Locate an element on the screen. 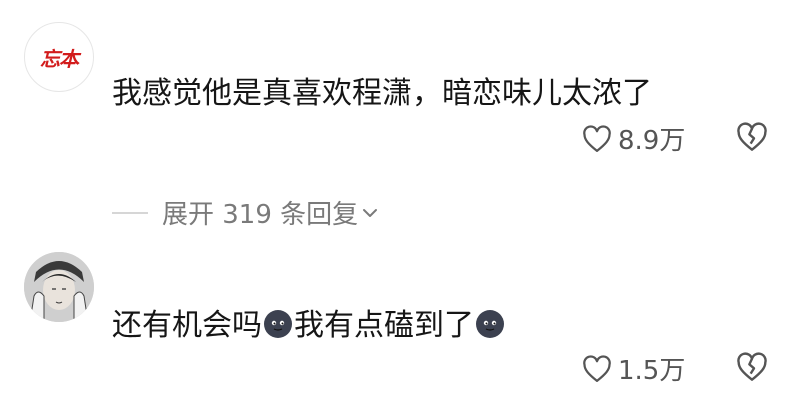 This screenshot has width=800, height=416. like-button: 1.5万 is located at coordinates (633, 368).